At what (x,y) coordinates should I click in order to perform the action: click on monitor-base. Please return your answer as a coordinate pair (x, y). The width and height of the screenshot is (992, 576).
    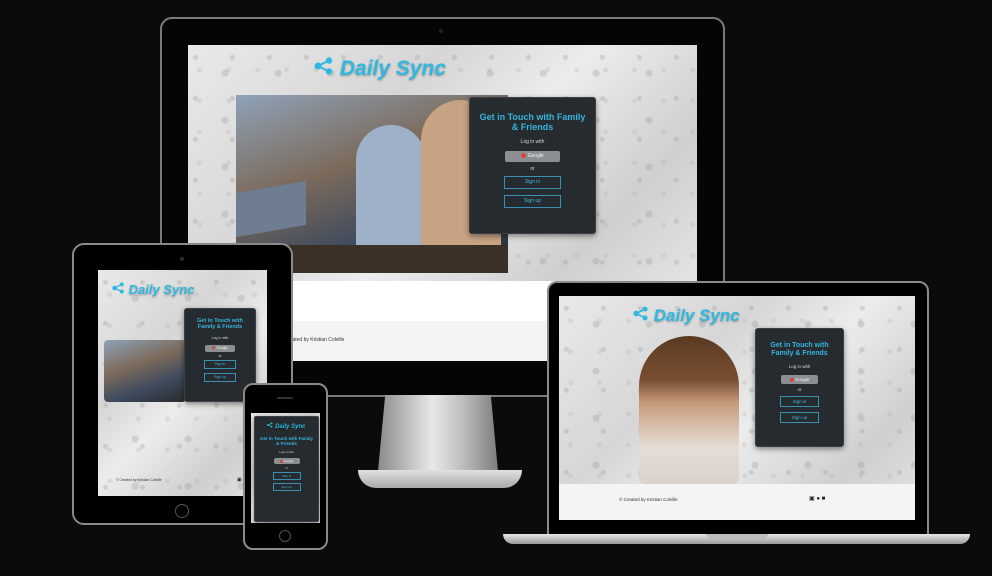
    Looking at the image, I should click on (440, 479).